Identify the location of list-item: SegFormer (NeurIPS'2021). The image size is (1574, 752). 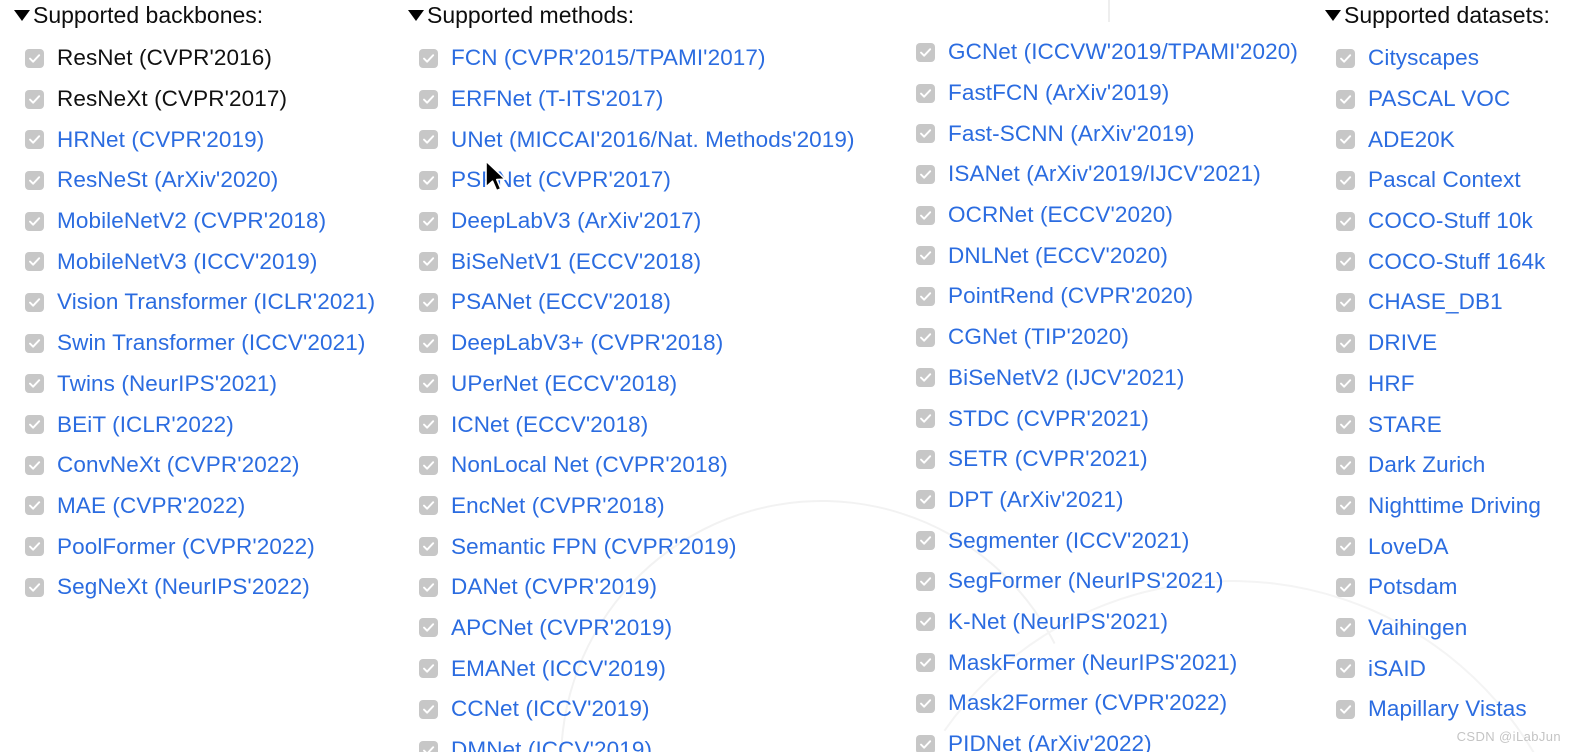
(1107, 581).